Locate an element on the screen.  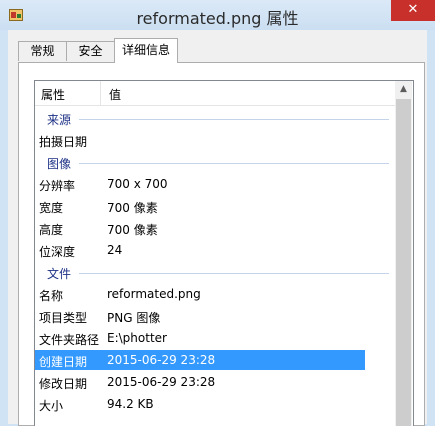
close-button: ✕ is located at coordinates (413, 10).